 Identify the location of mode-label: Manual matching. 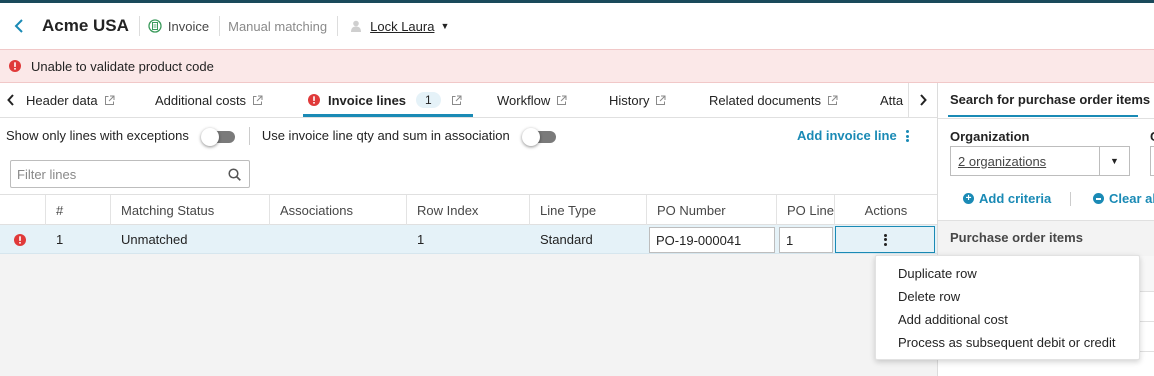
(278, 26).